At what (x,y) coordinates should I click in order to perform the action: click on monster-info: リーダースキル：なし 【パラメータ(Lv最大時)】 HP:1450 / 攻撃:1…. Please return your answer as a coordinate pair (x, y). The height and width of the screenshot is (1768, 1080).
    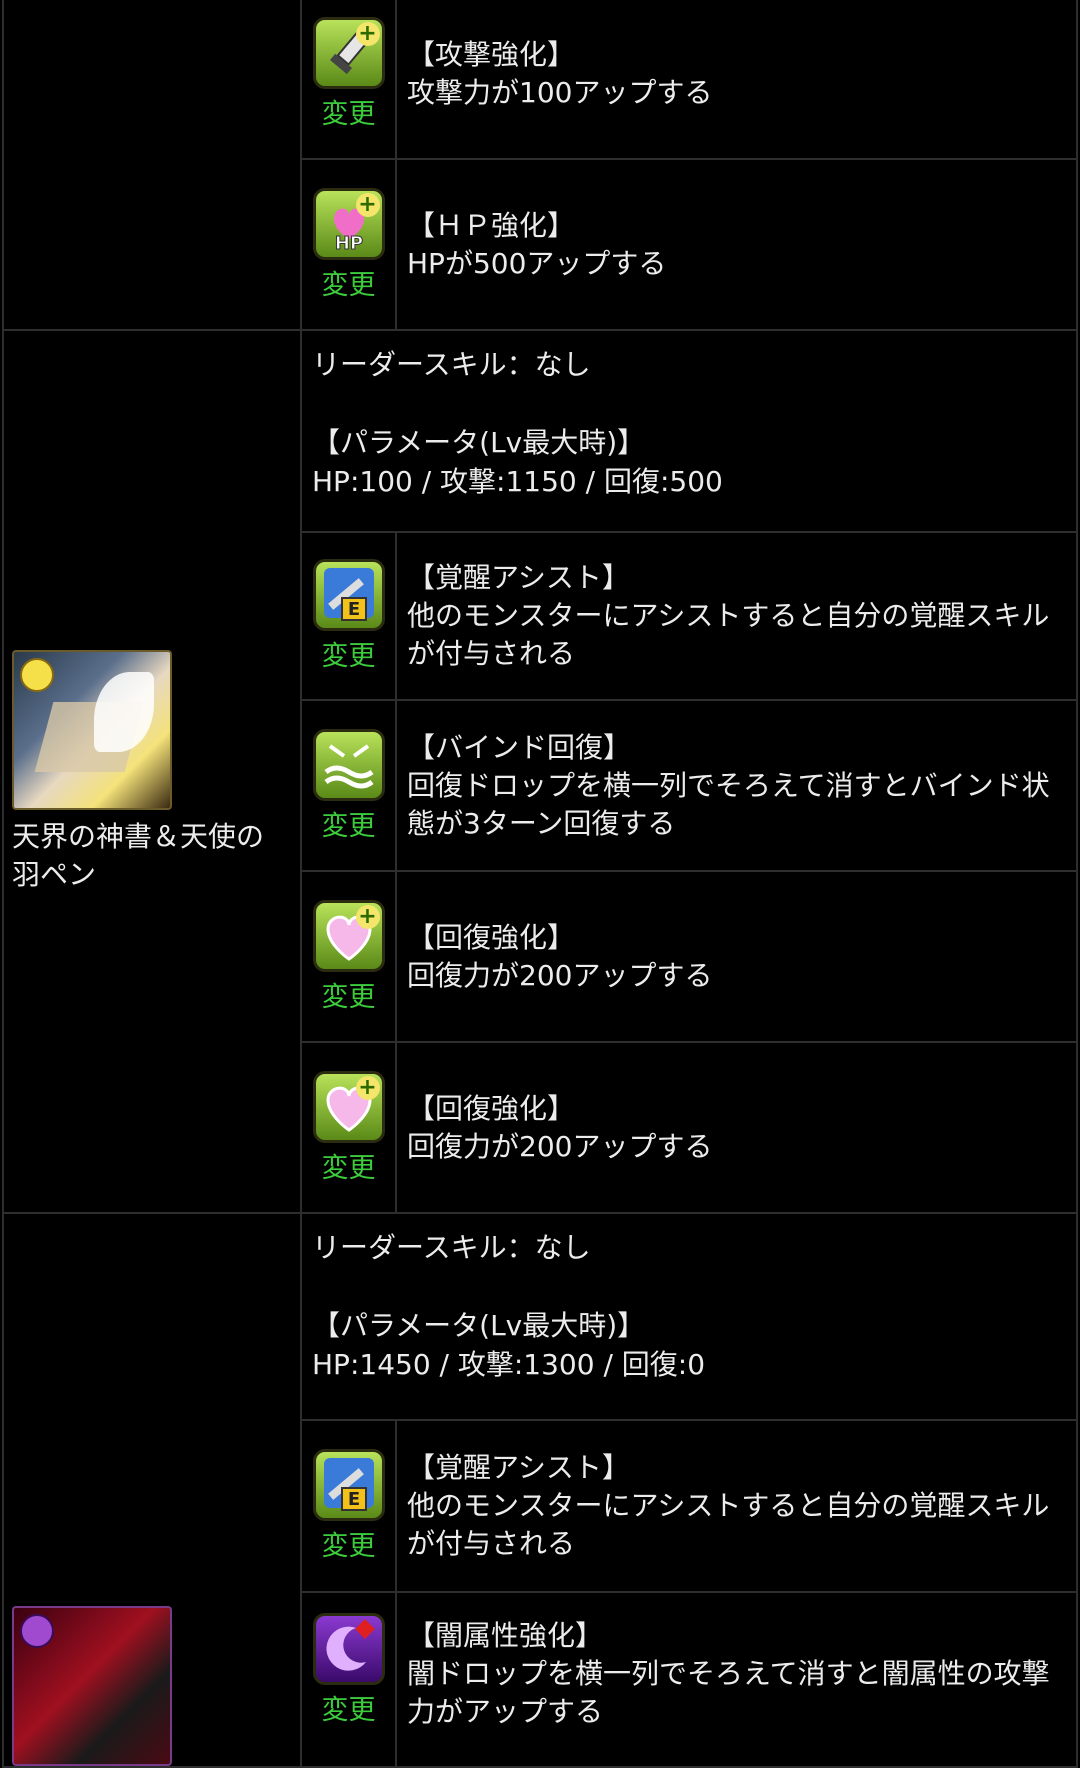
    Looking at the image, I should click on (689, 1316).